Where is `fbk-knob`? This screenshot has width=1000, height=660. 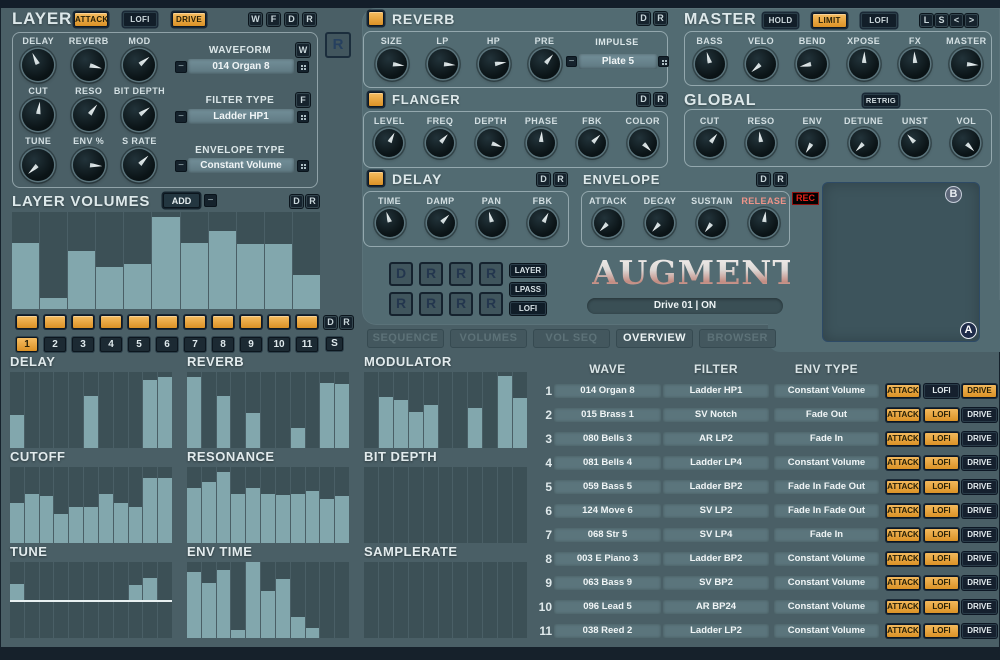 fbk-knob is located at coordinates (592, 143).